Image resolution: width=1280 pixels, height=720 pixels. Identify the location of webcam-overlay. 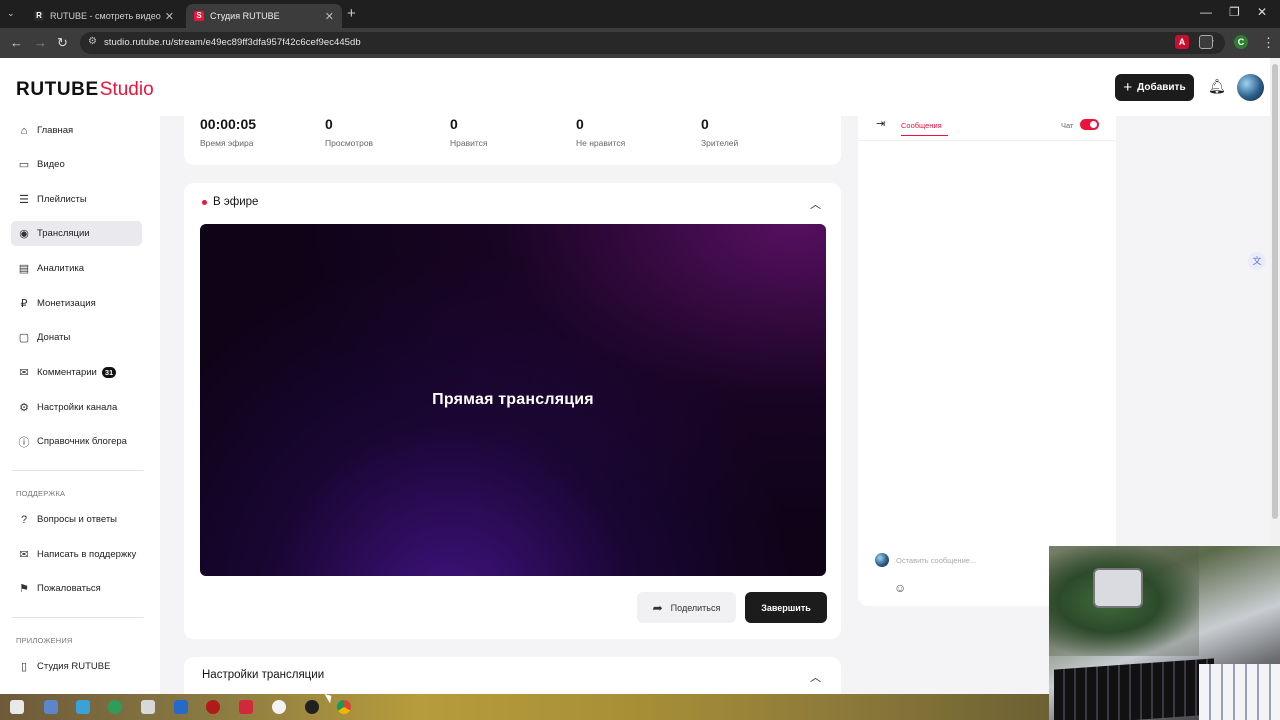
(1164, 633).